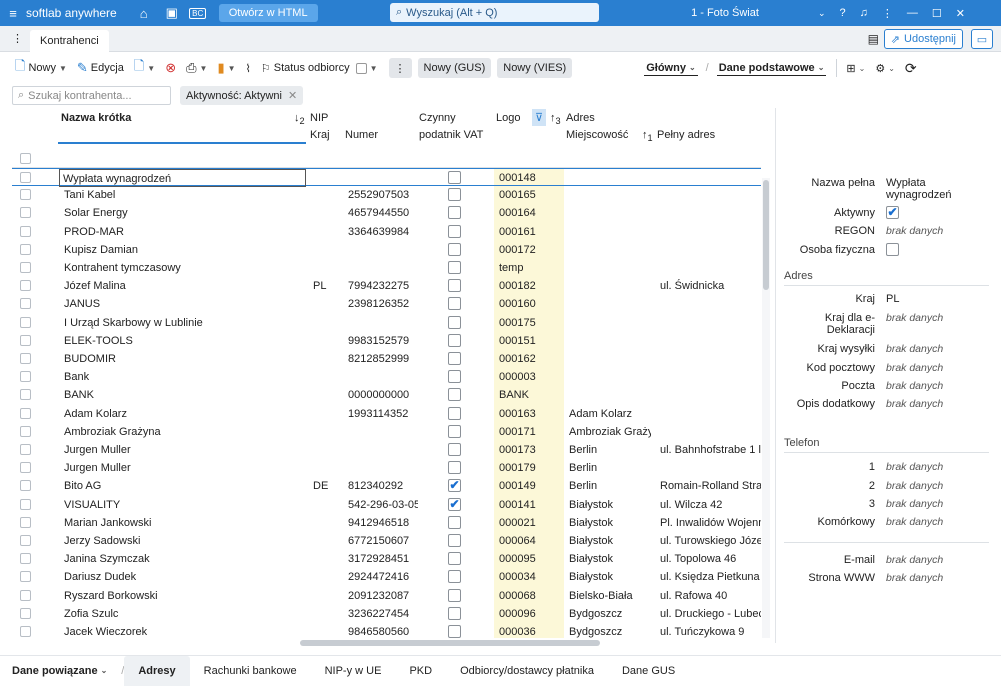  Describe the element at coordinates (437, 118) in the screenshot. I see `col-czynny: Czynny` at that location.